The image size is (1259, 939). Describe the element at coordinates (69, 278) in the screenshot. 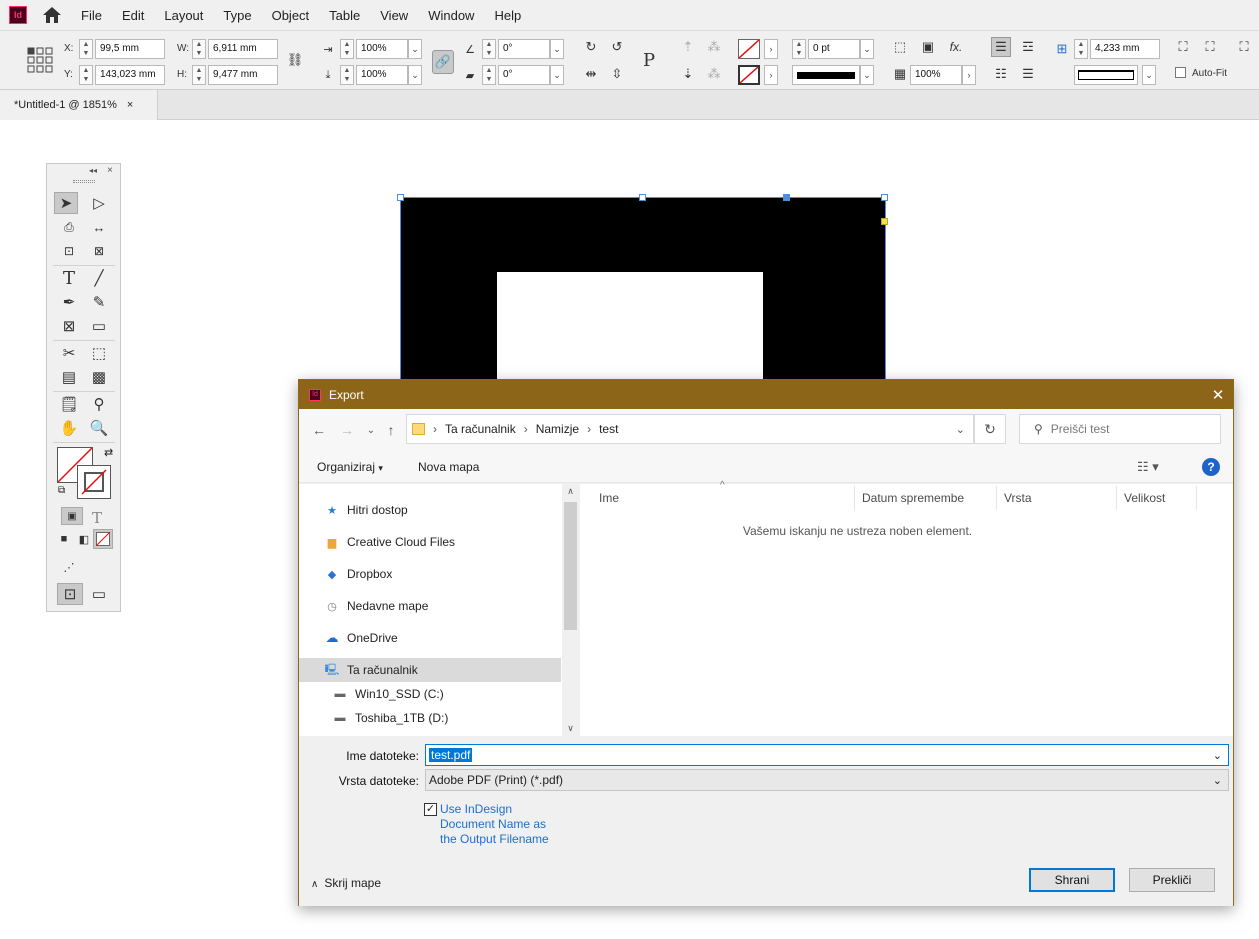

I see `type-tool-icon: T` at that location.